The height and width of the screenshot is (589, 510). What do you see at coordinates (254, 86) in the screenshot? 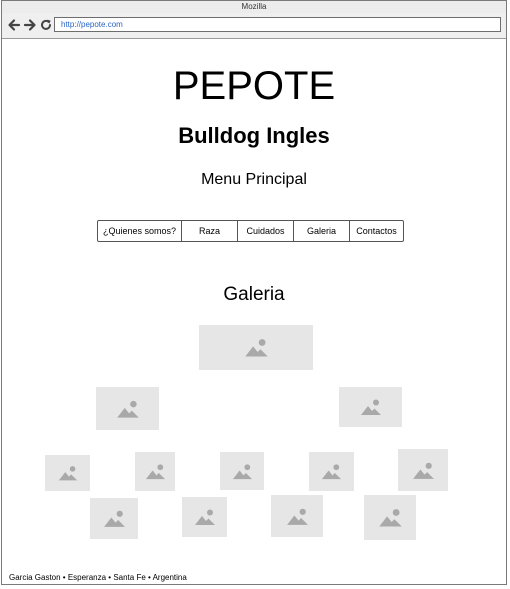
I see `site-title: PEPOTE` at bounding box center [254, 86].